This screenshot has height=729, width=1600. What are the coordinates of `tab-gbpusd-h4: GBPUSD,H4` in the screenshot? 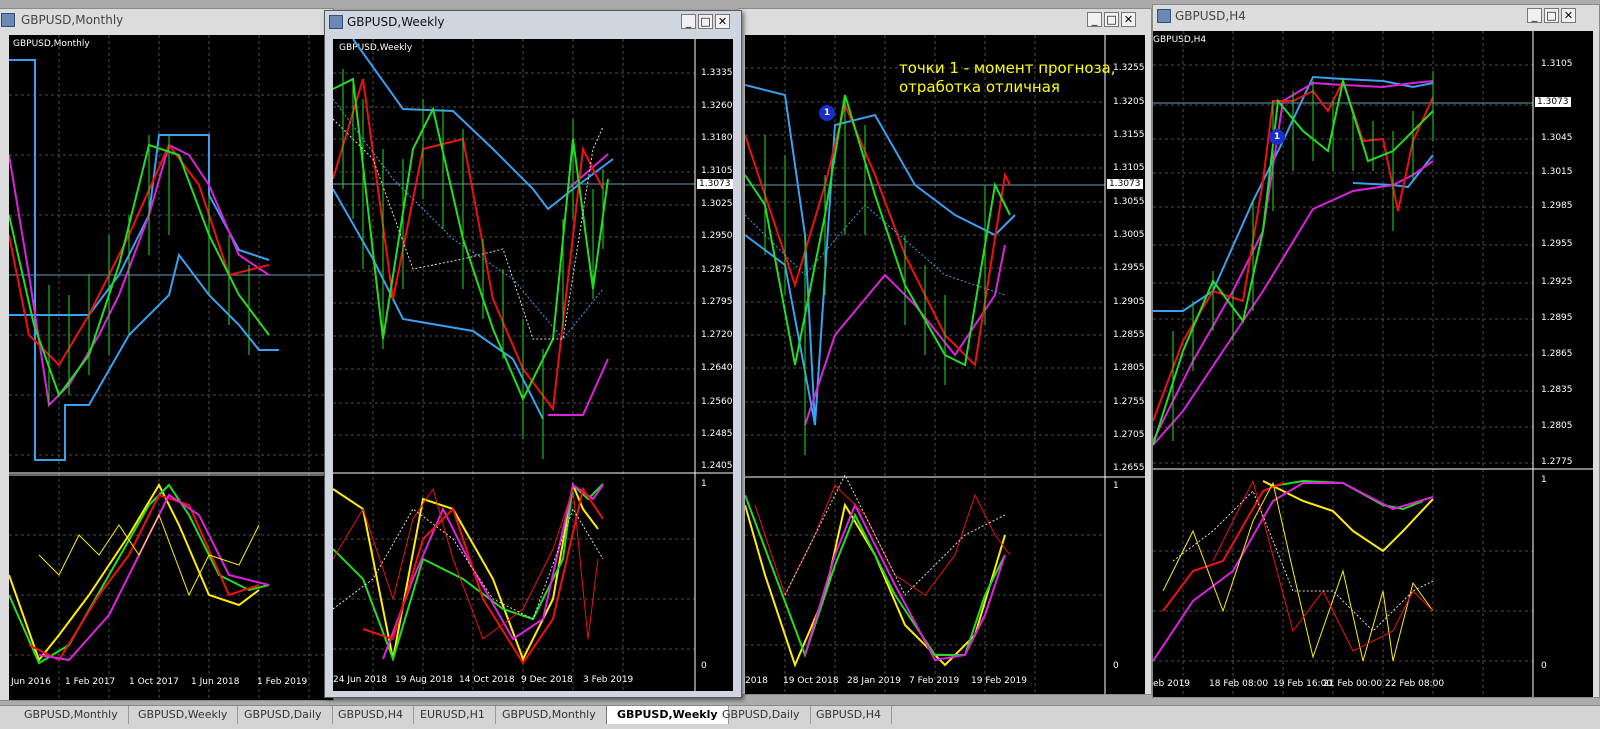 It's located at (371, 715).